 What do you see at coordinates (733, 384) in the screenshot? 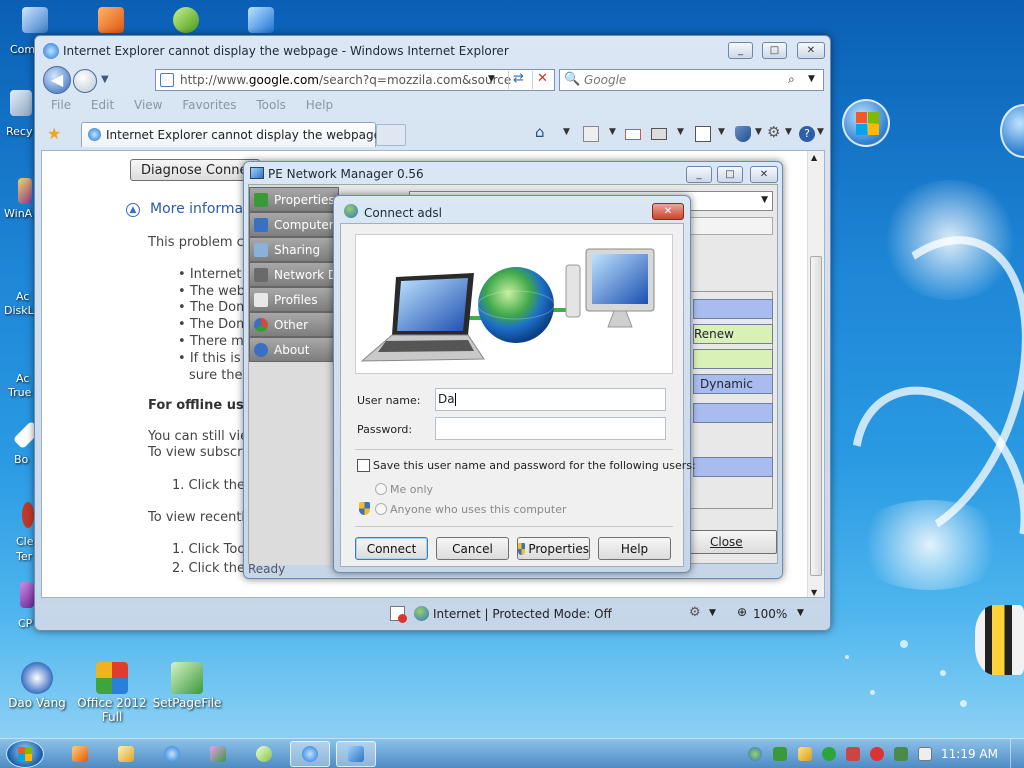
I see `dynamic-button: Dynamic` at bounding box center [733, 384].